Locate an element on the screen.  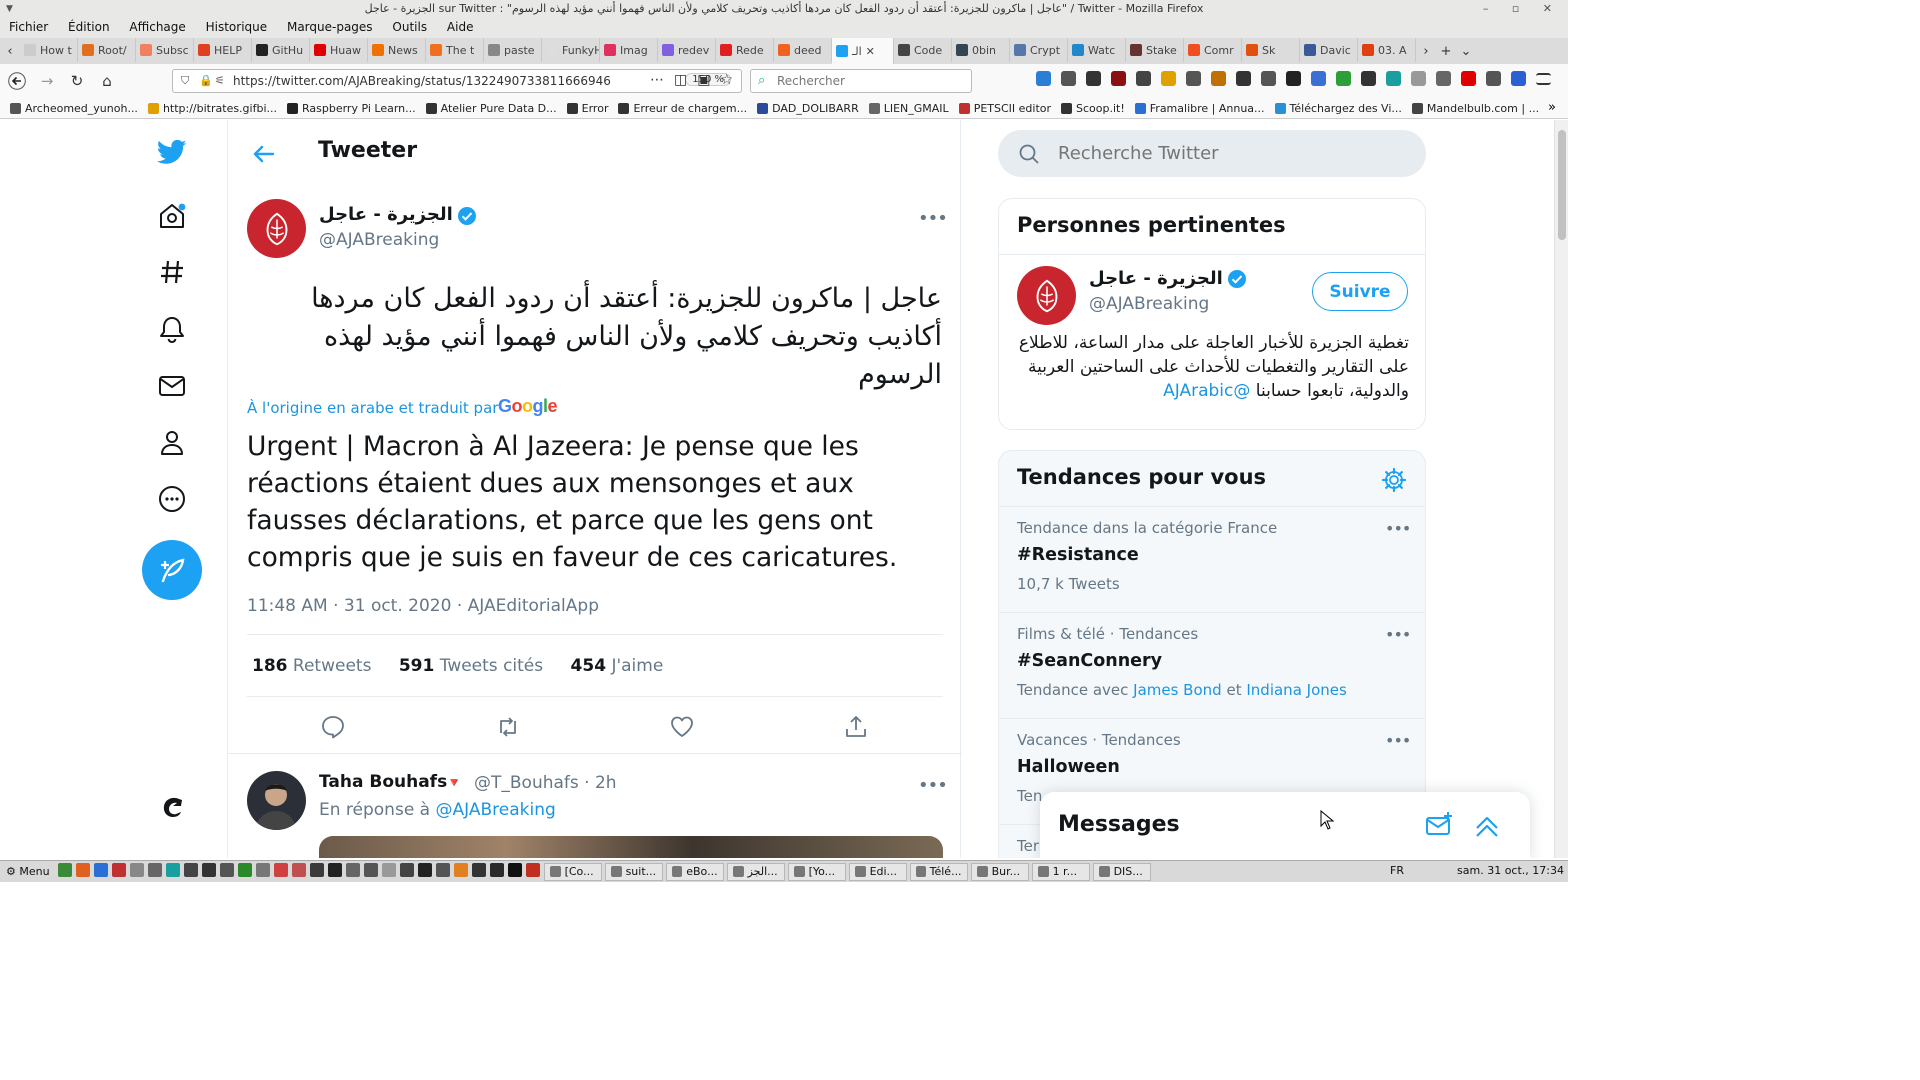
trend-related-link: Indiana Jones is located at coordinates (1296, 690).